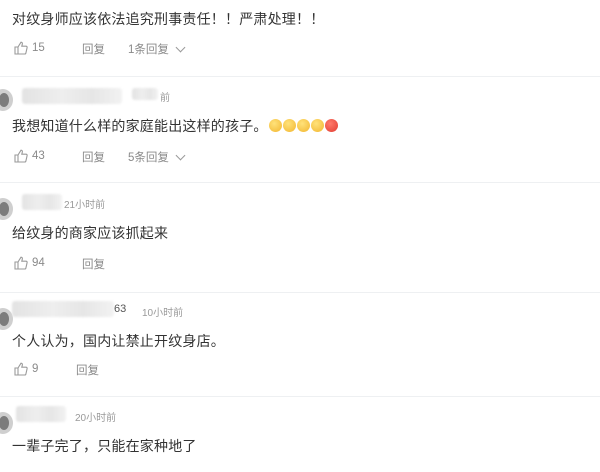 The image size is (600, 472). Describe the element at coordinates (168, 19) in the screenshot. I see `comment-text: 对纹身师应该依法追究刑事责任！！严肃处理！！` at that location.